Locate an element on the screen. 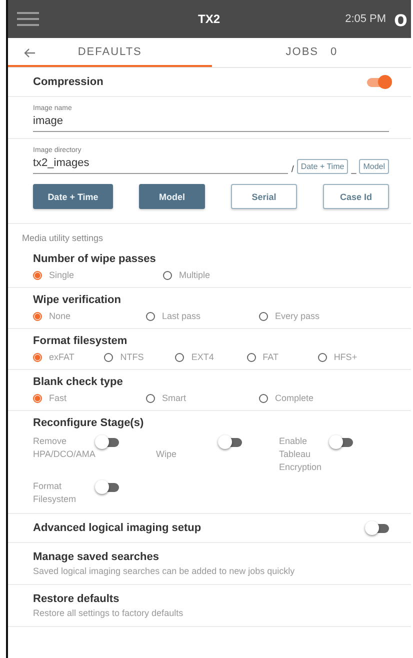 The height and width of the screenshot is (658, 413). radio-label: Last pass is located at coordinates (181, 316).